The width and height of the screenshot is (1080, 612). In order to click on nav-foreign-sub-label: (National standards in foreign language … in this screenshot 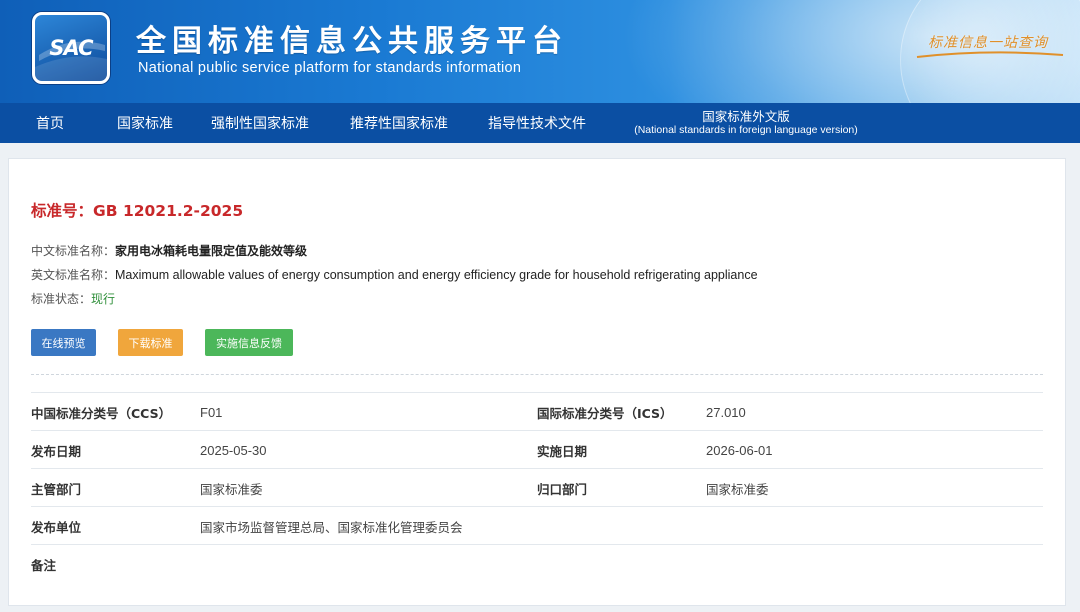, I will do `click(746, 130)`.